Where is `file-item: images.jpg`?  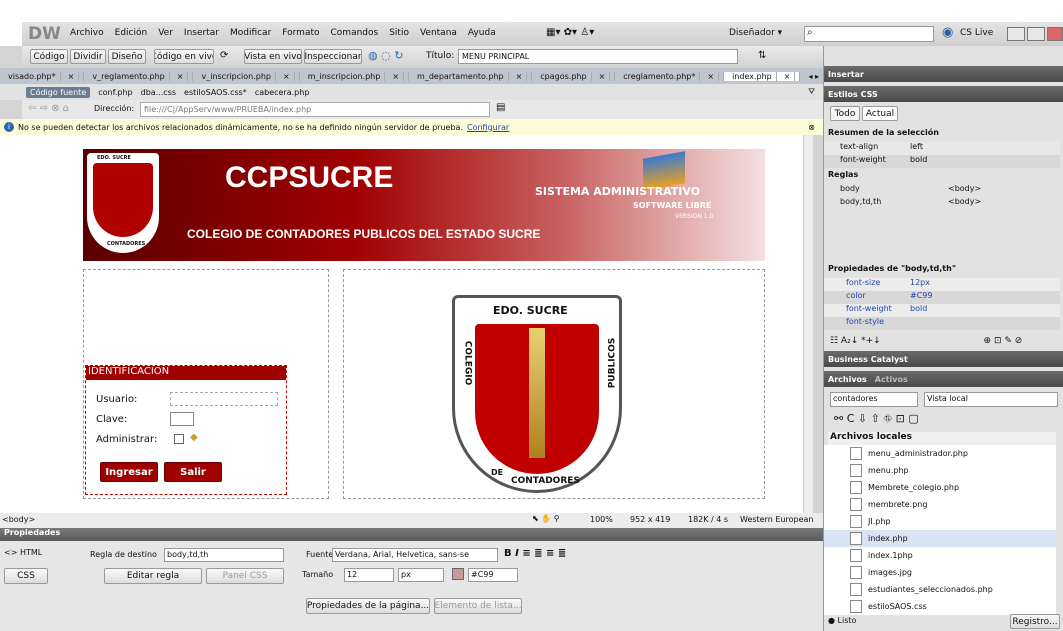 file-item: images.jpg is located at coordinates (940, 572).